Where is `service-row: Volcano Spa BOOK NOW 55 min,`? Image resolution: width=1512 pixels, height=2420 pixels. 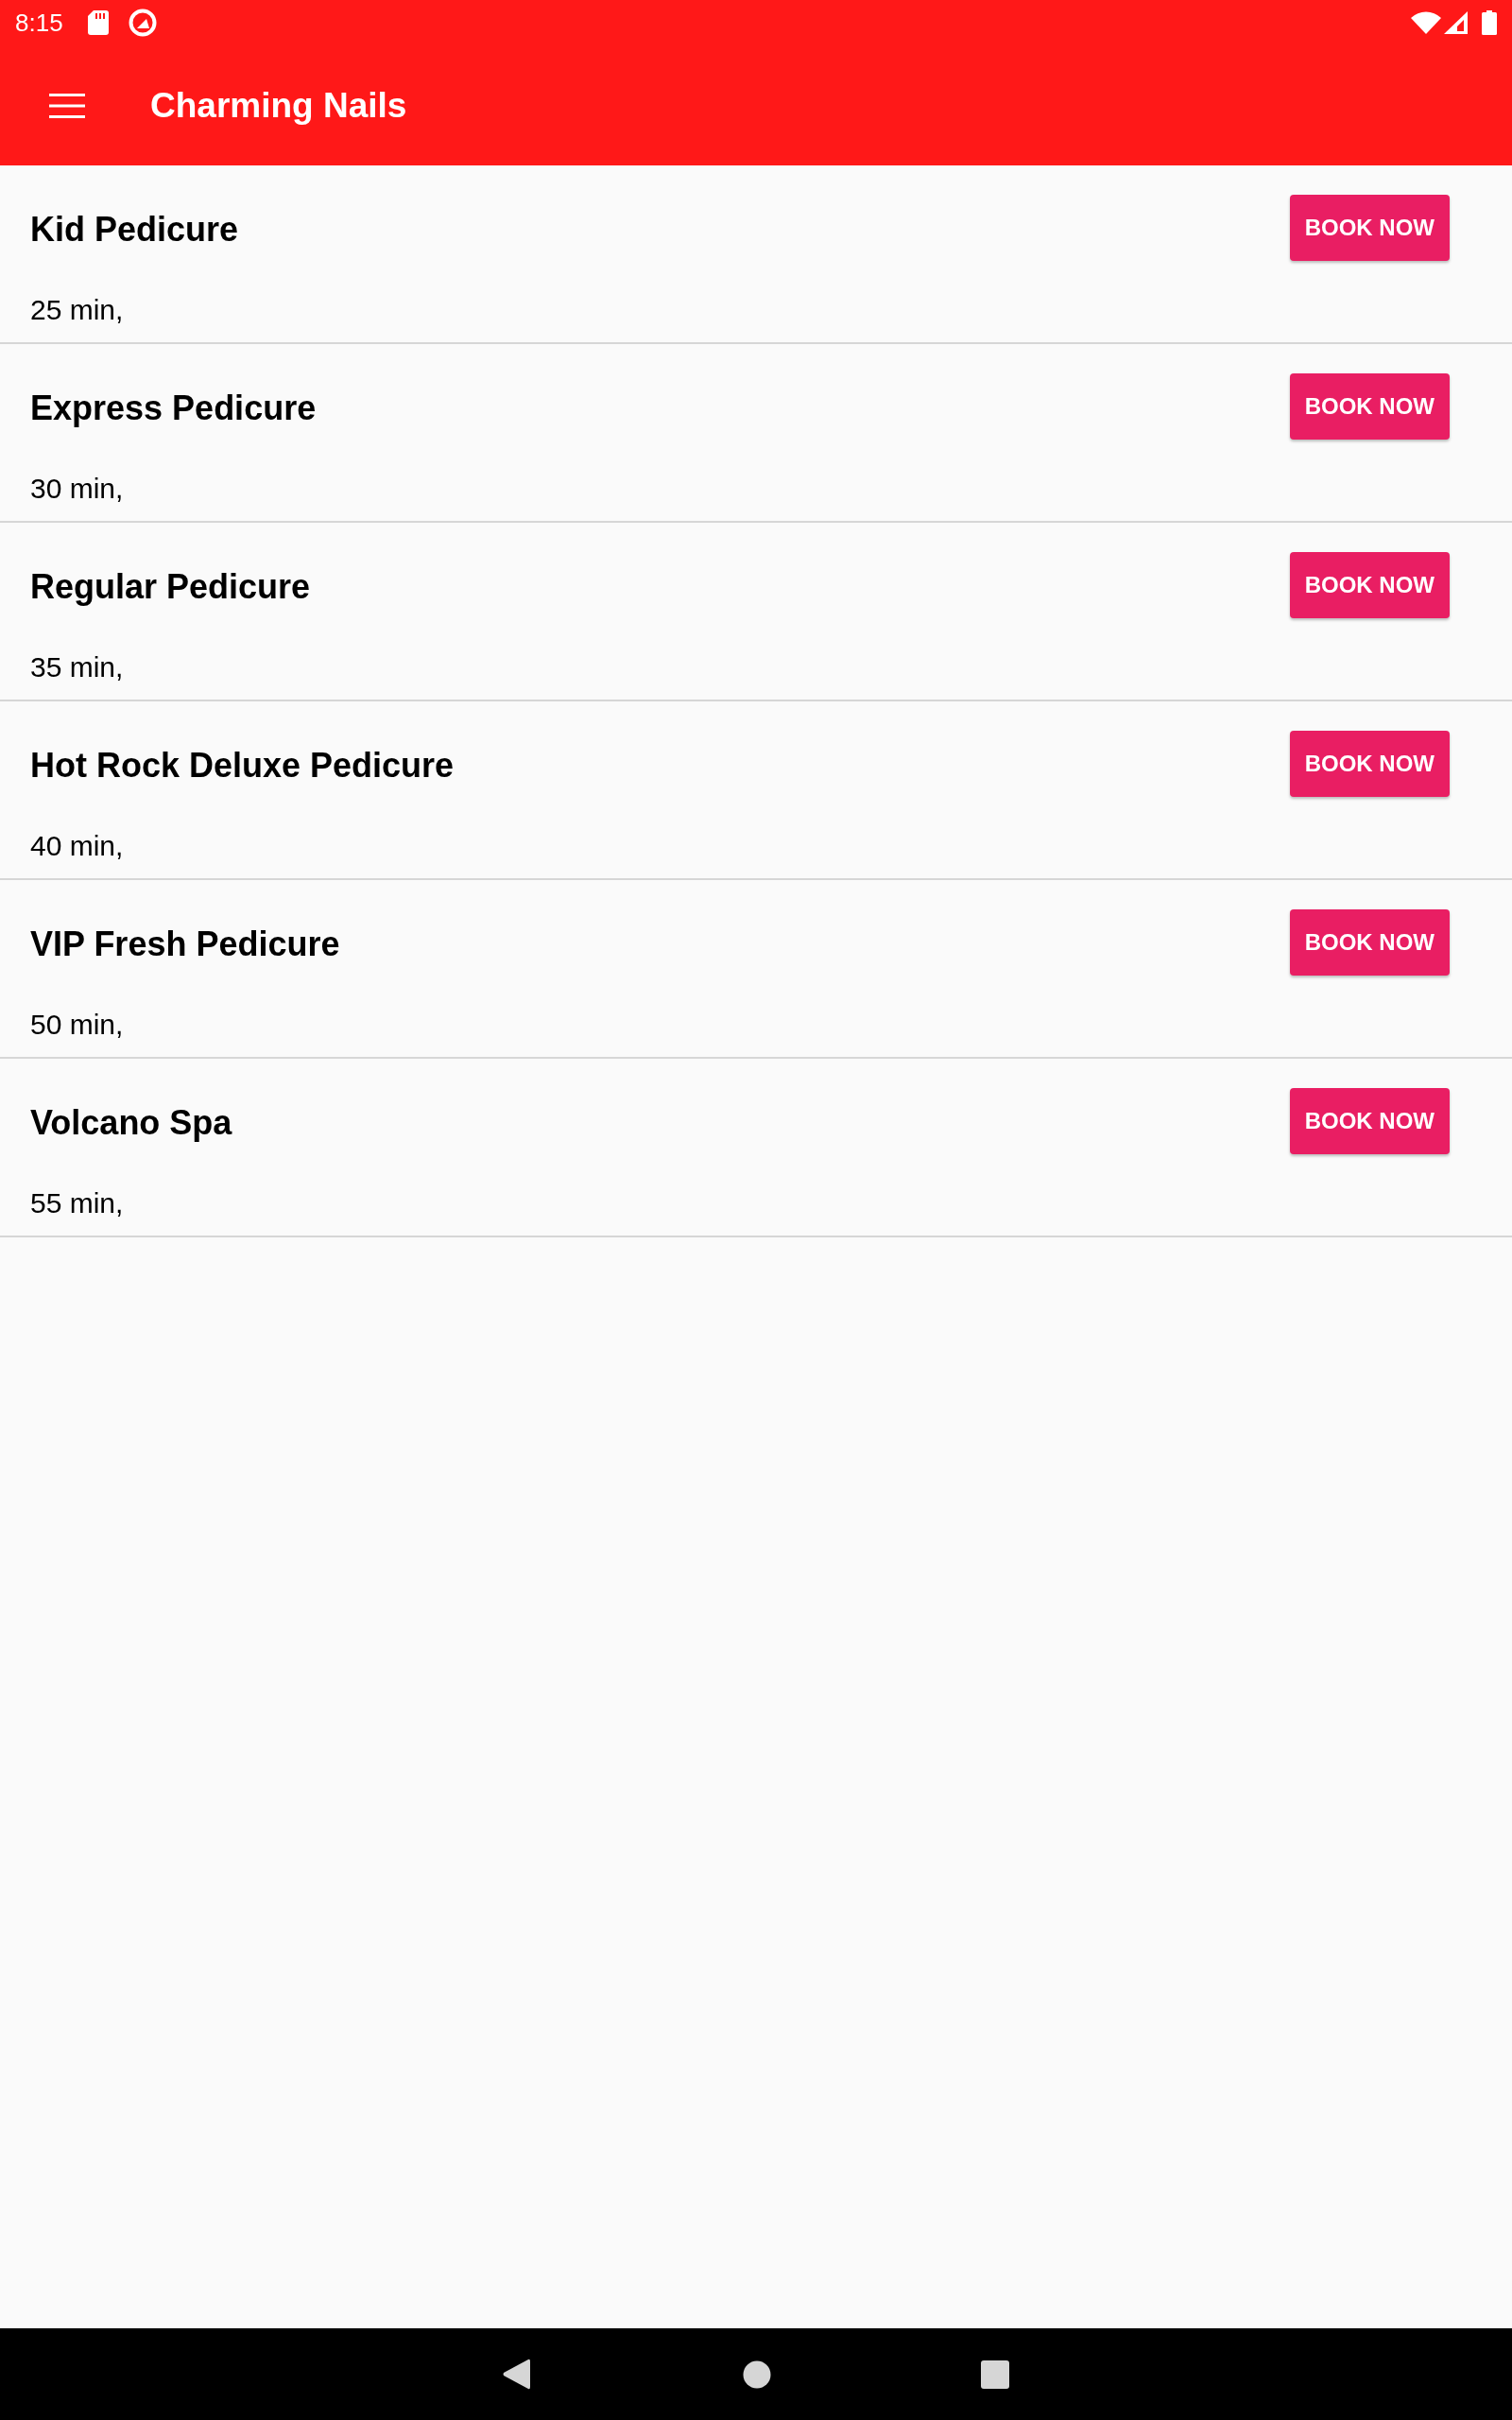 service-row: Volcano Spa BOOK NOW 55 min, is located at coordinates (756, 1148).